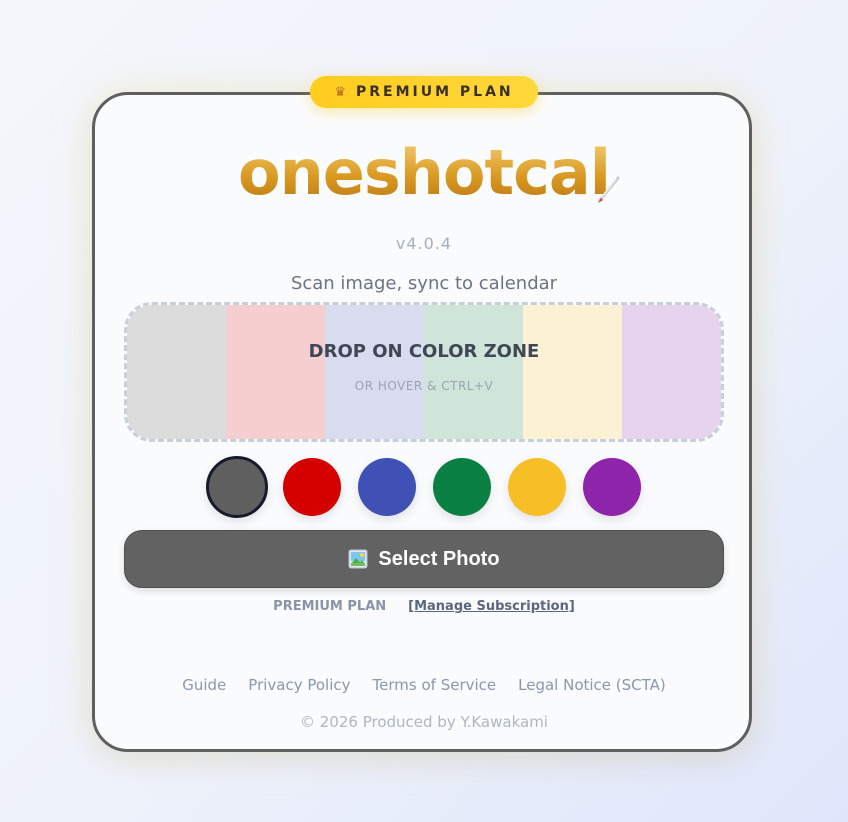 The width and height of the screenshot is (848, 822). What do you see at coordinates (176, 372) in the screenshot?
I see `drop-zone-stripe-gray` at bounding box center [176, 372].